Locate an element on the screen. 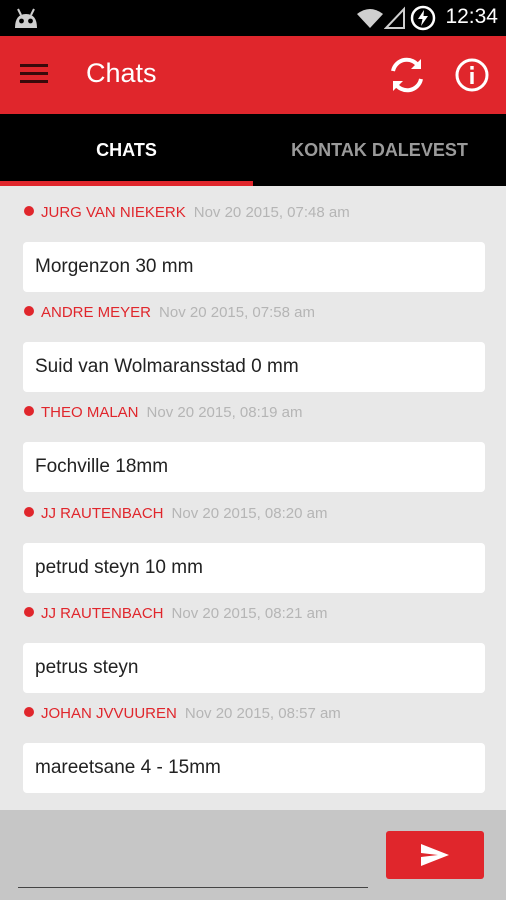 The width and height of the screenshot is (506, 900). message-bubble: petrus steyn is located at coordinates (254, 668).